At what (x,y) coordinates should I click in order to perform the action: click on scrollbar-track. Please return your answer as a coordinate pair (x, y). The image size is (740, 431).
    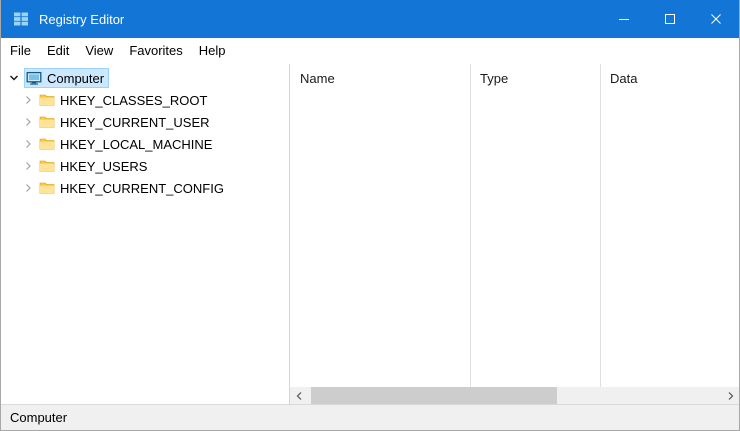
    Looking at the image, I should click on (514, 395).